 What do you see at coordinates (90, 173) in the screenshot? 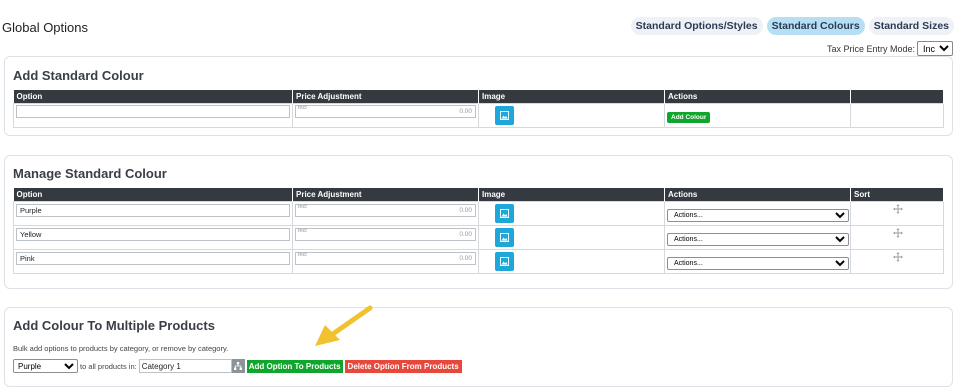
I see `manage-colour-title: Manage Standard Colour` at bounding box center [90, 173].